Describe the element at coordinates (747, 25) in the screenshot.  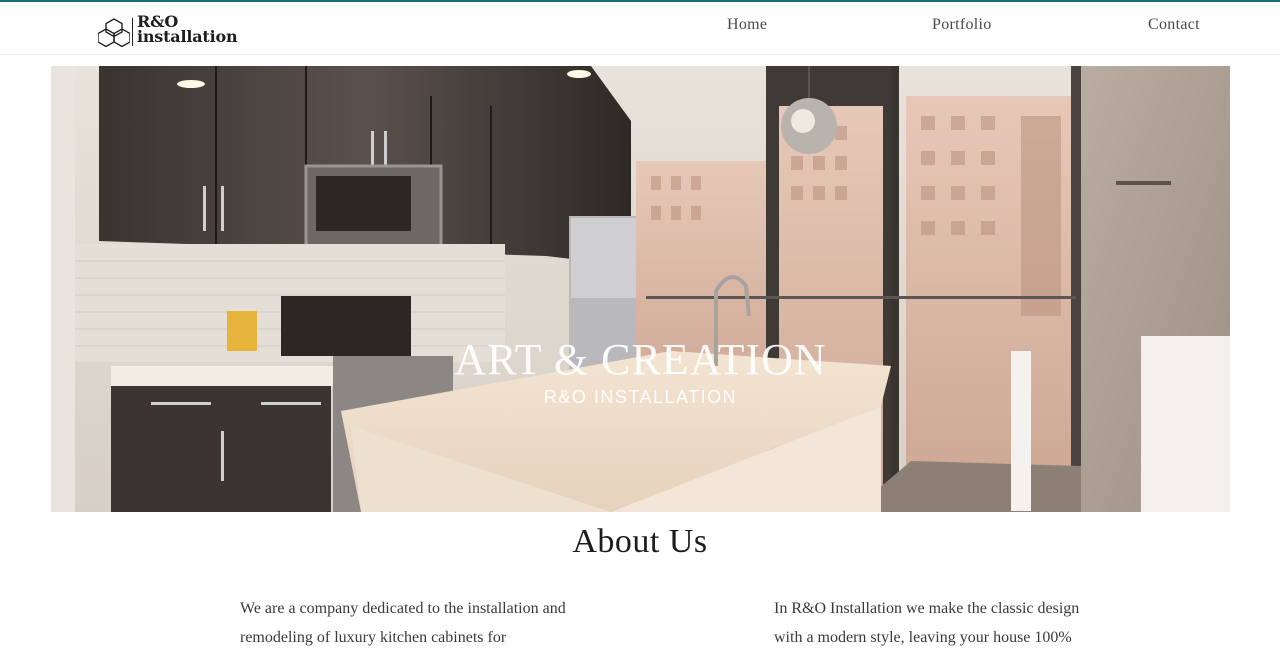
I see `nav-home-link: Home` at that location.